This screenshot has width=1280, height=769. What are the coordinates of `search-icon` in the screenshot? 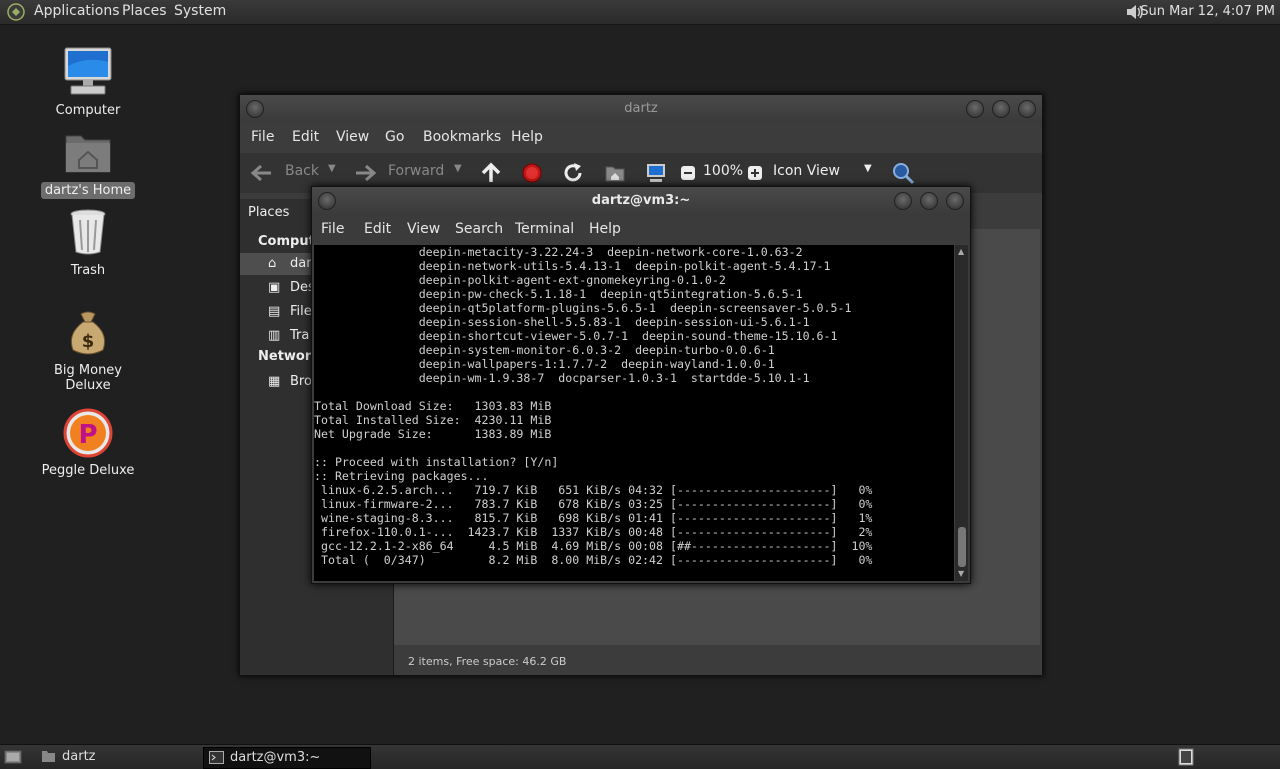 It's located at (903, 173).